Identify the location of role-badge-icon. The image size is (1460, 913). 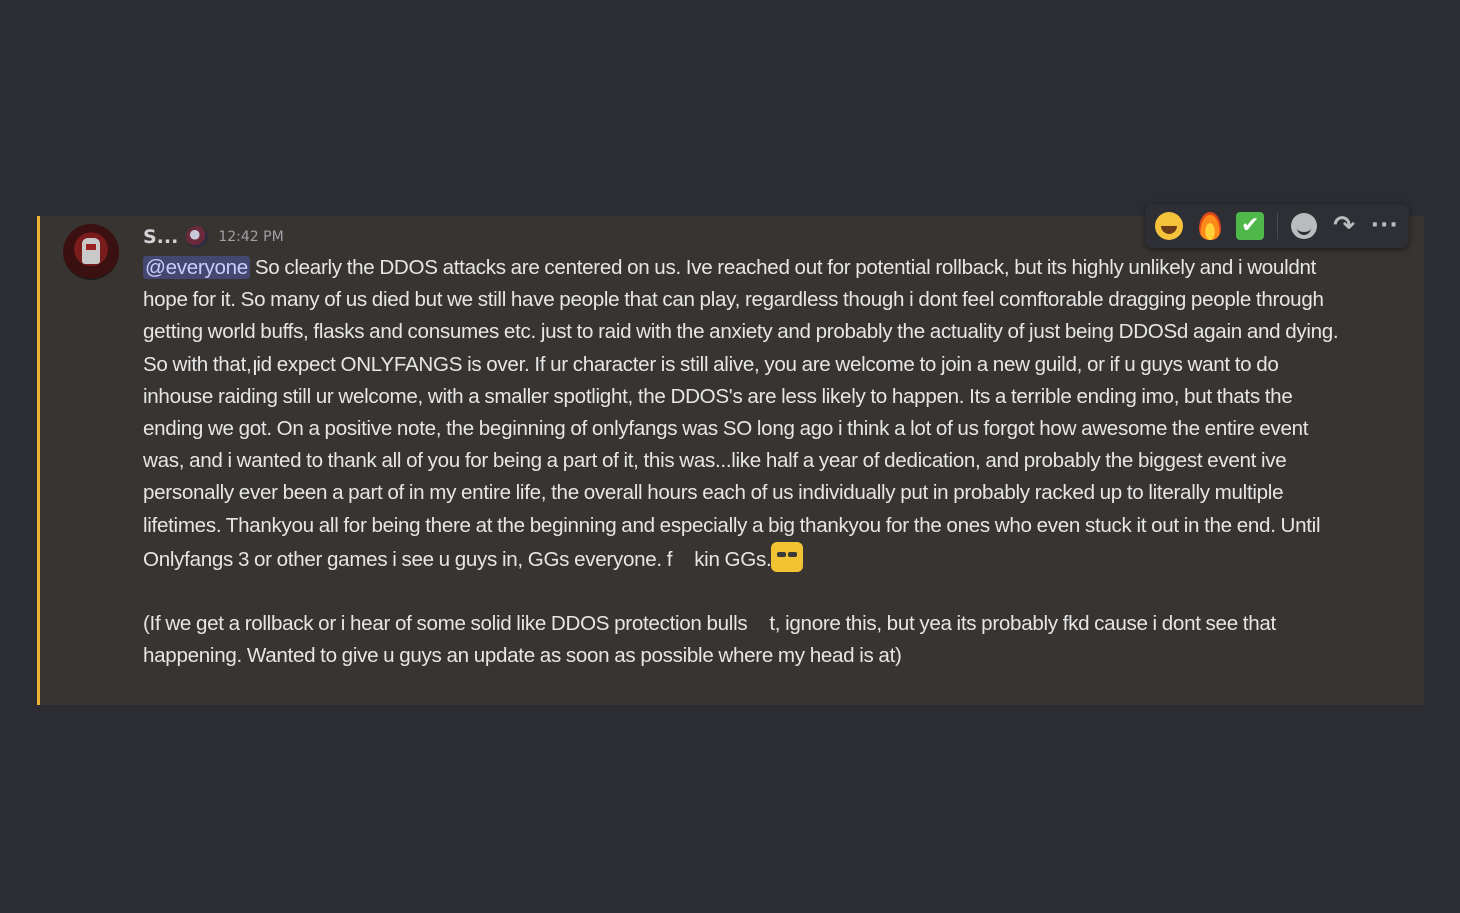
(197, 237).